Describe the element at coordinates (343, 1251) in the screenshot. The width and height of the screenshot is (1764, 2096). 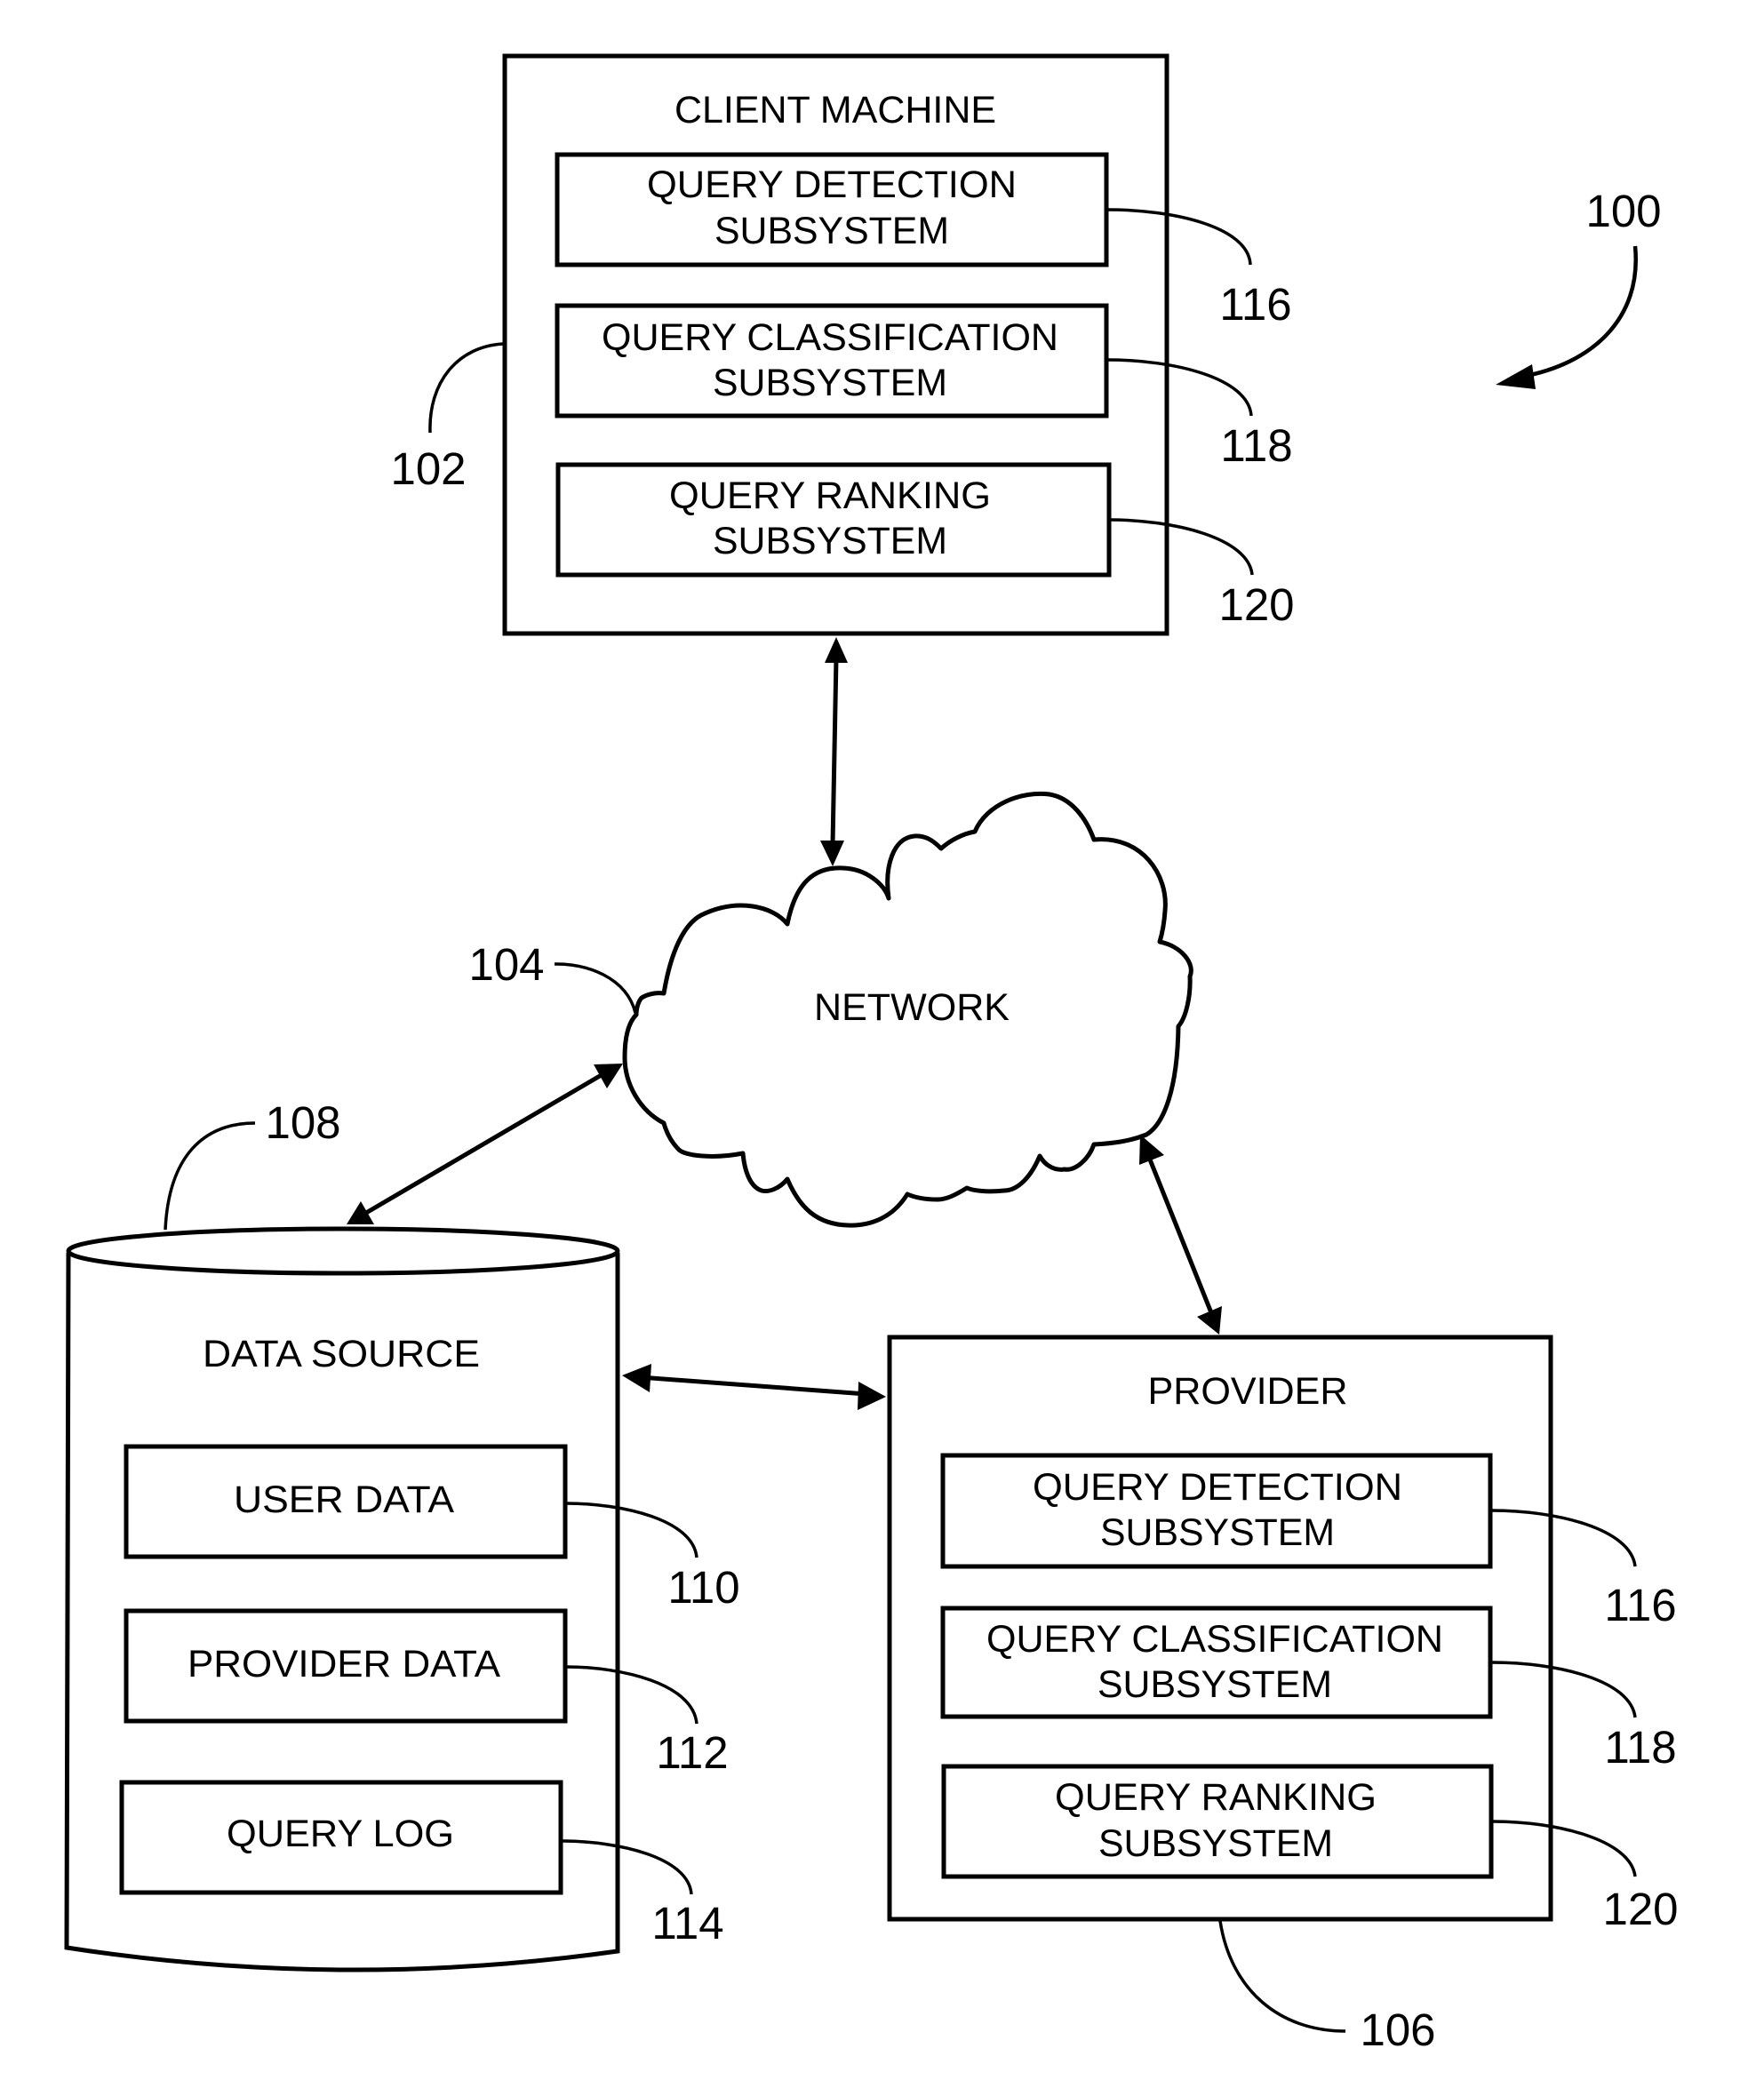
I see `data-source-cylinder-top` at that location.